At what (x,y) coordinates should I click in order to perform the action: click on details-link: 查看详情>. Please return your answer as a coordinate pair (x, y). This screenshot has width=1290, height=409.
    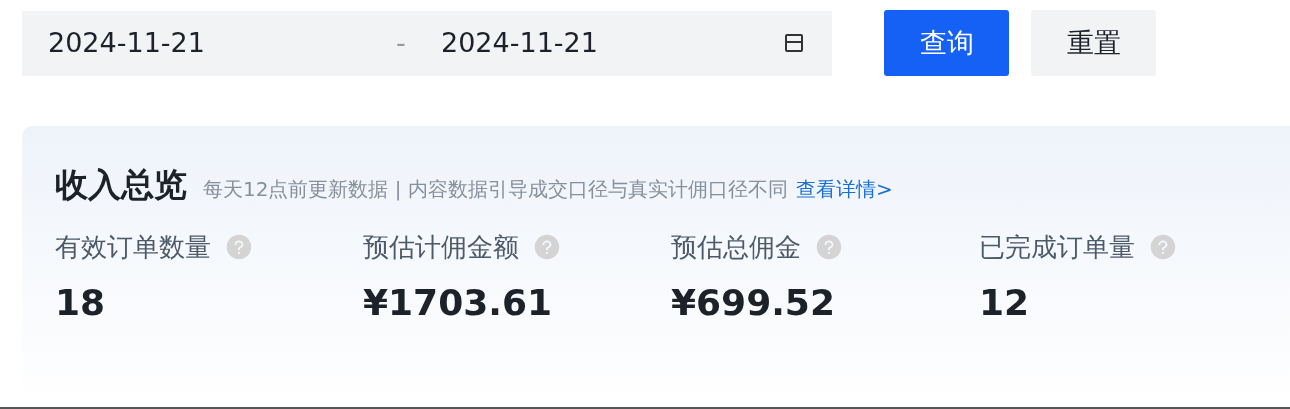
    Looking at the image, I should click on (844, 189).